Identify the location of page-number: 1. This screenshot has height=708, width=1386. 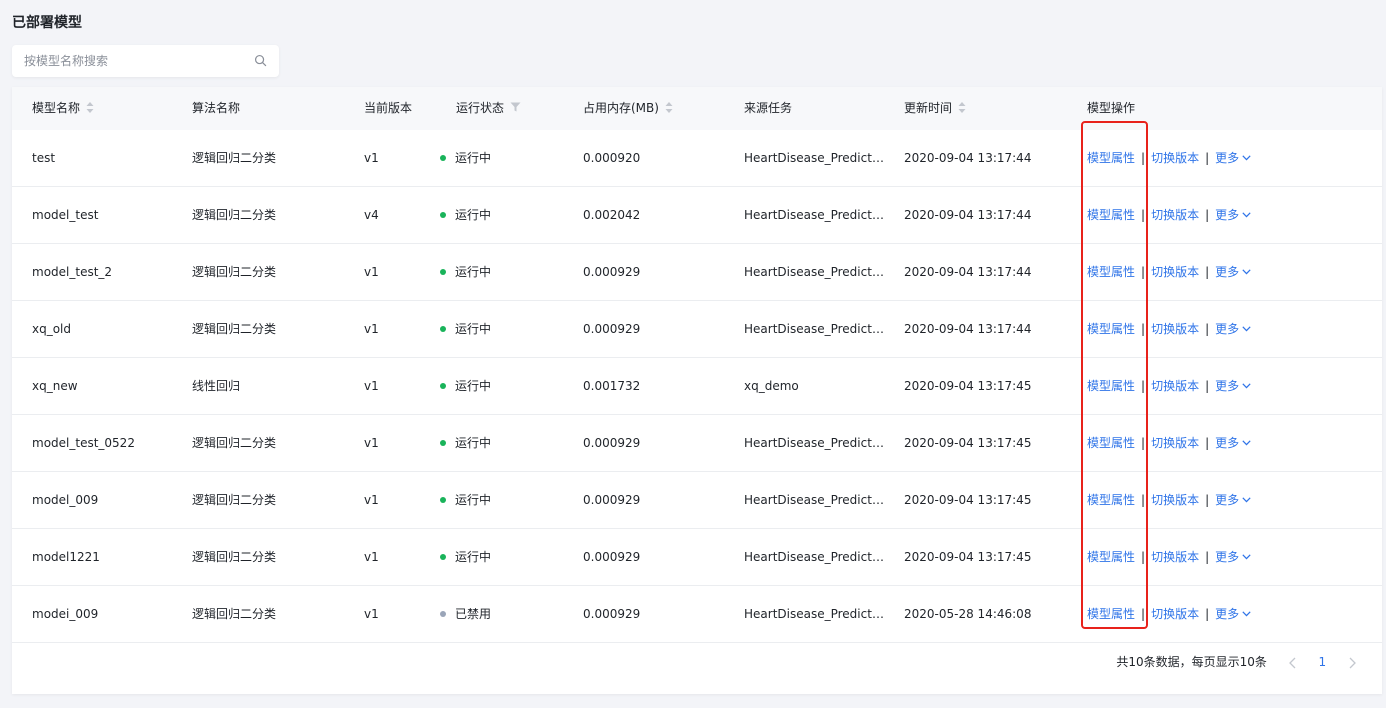
(1323, 662).